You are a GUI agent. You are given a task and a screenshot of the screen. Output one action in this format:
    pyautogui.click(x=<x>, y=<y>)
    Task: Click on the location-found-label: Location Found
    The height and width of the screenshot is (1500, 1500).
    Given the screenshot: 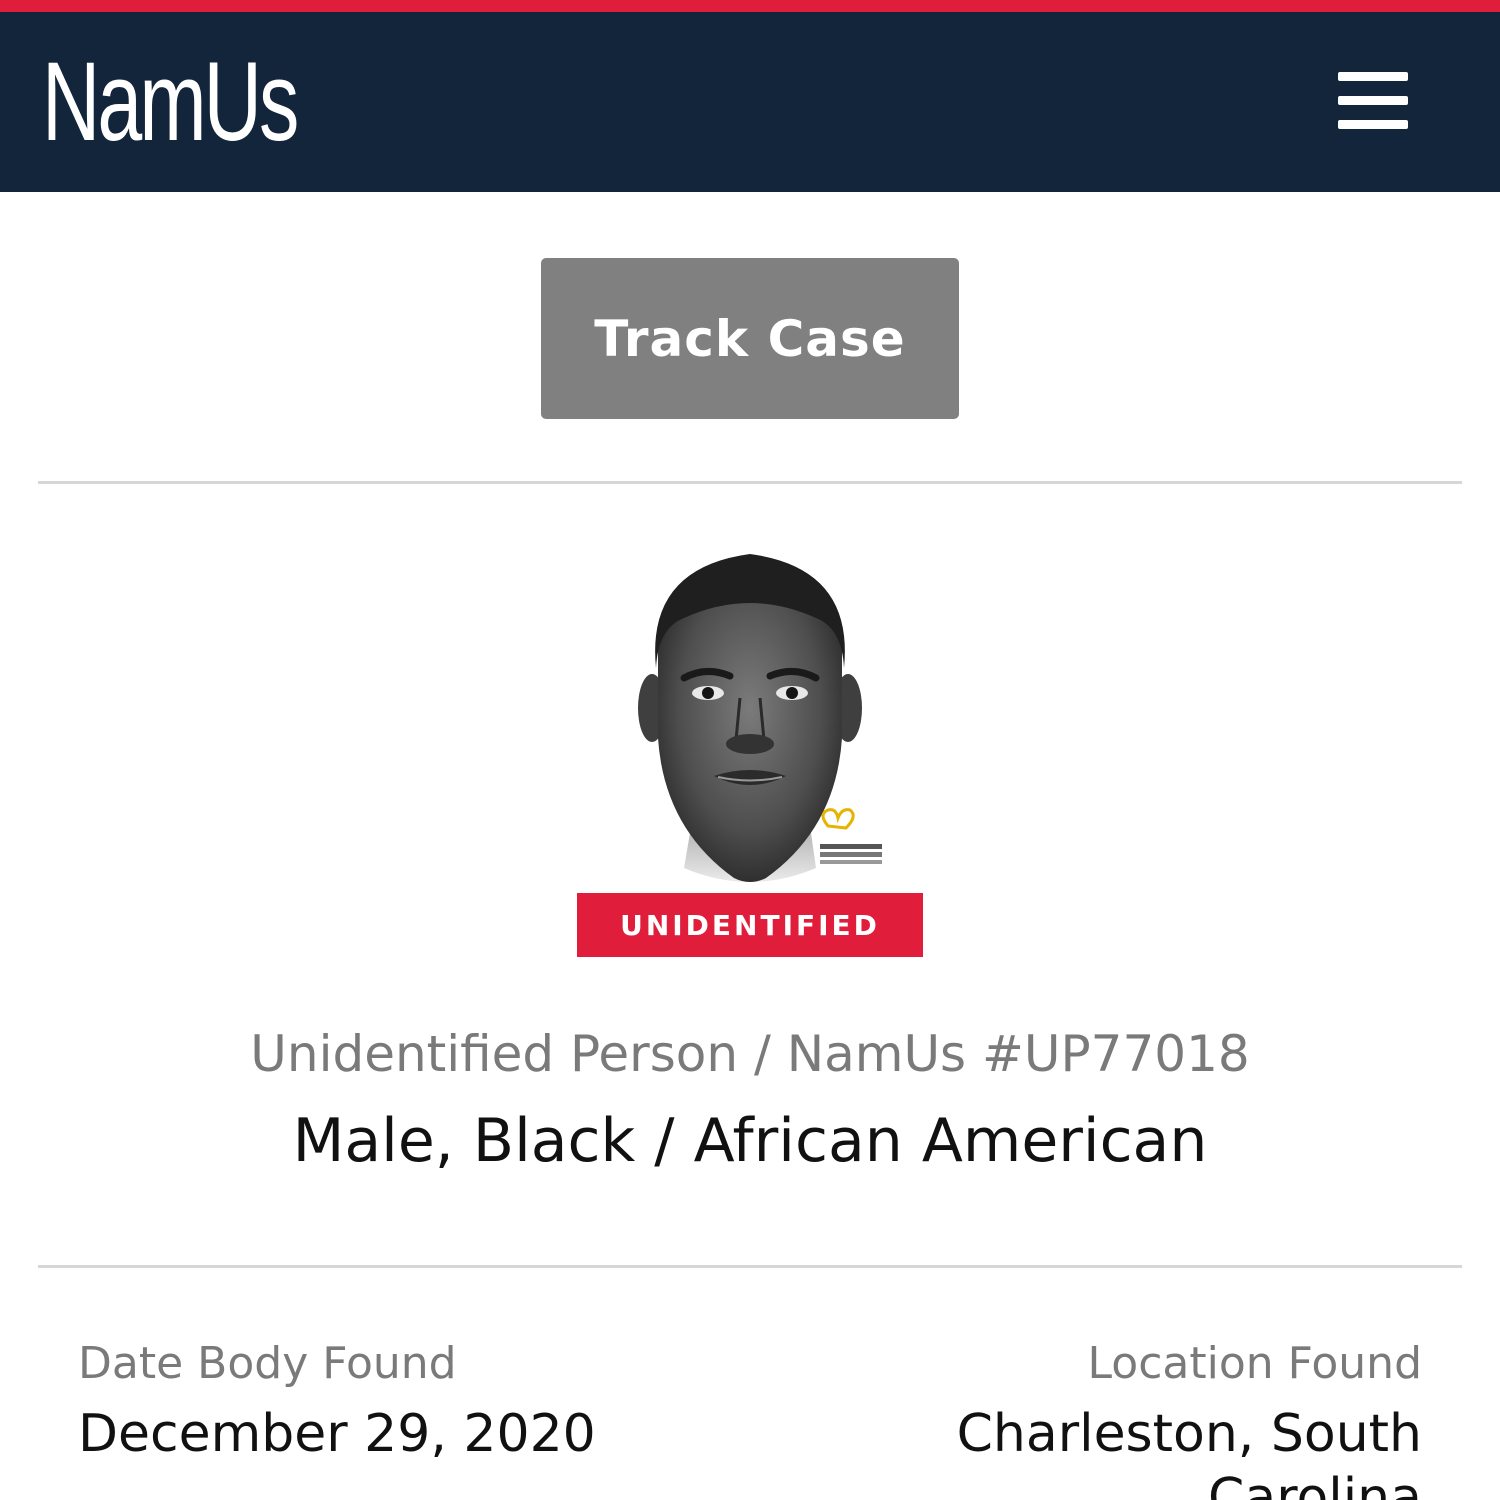 What is the action you would take?
    pyautogui.click(x=1254, y=1363)
    